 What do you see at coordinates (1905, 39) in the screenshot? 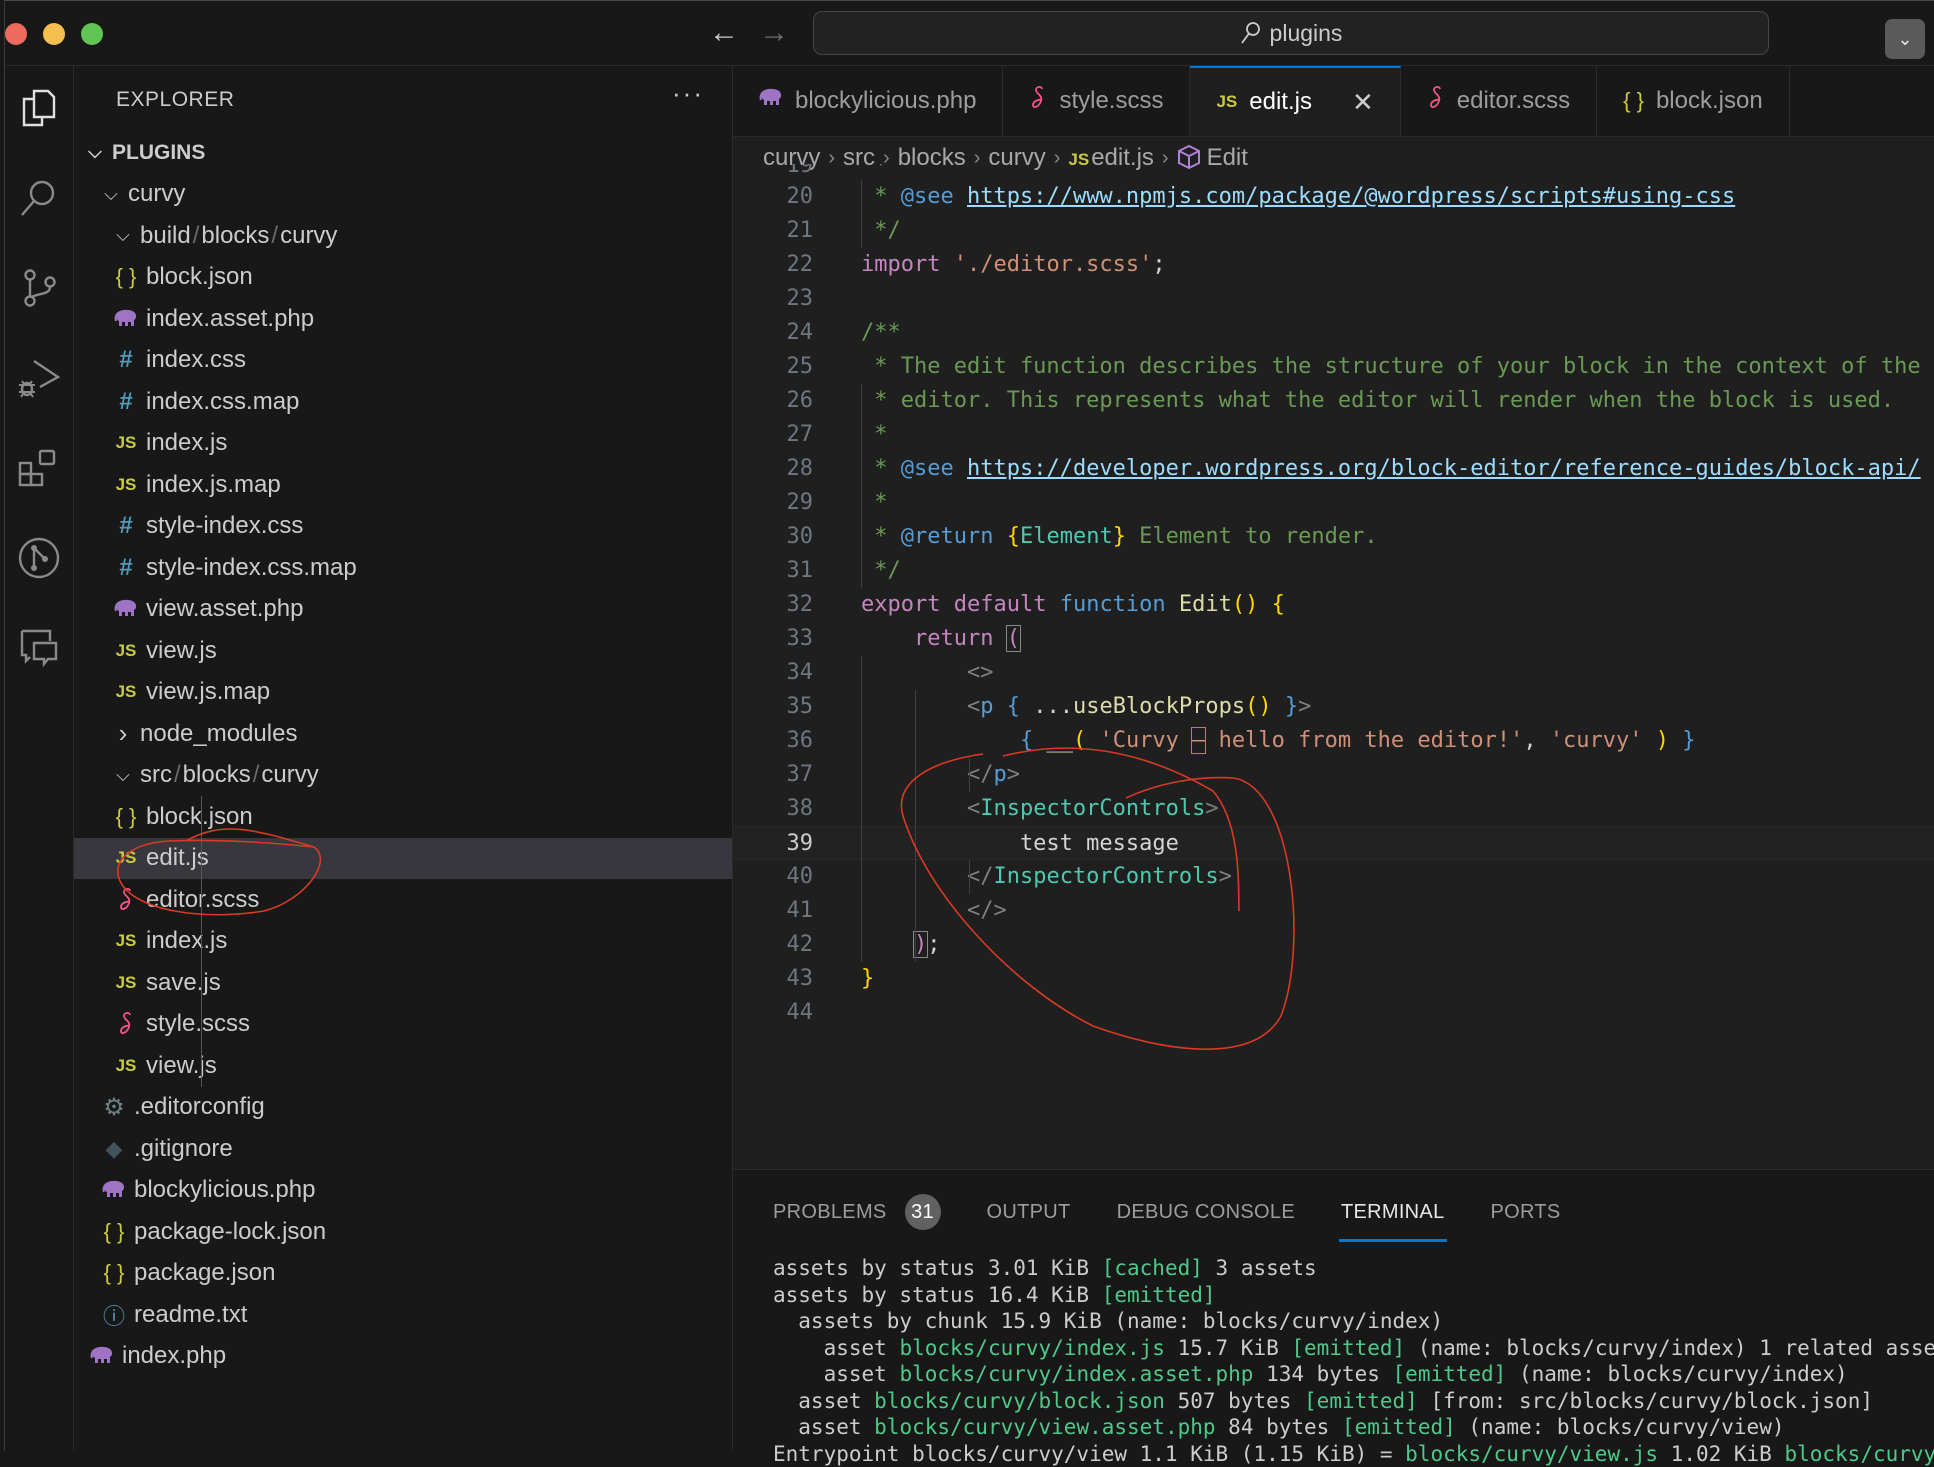
I see `chevron-down-icon: ⌄` at bounding box center [1905, 39].